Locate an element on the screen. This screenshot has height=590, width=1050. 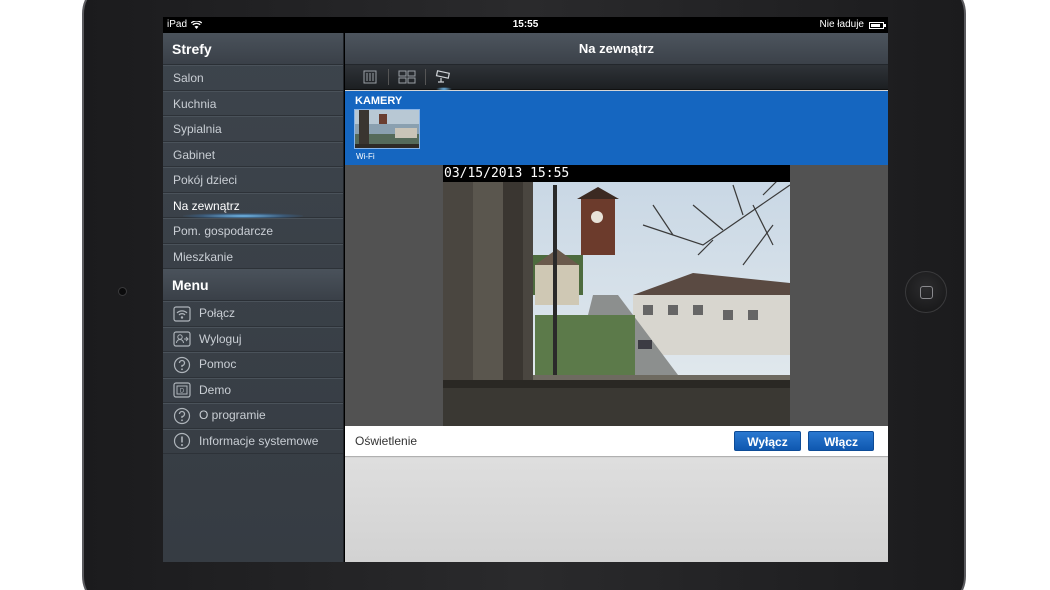
sidebar-menu-item: Pomoc is located at coordinates (253, 365).